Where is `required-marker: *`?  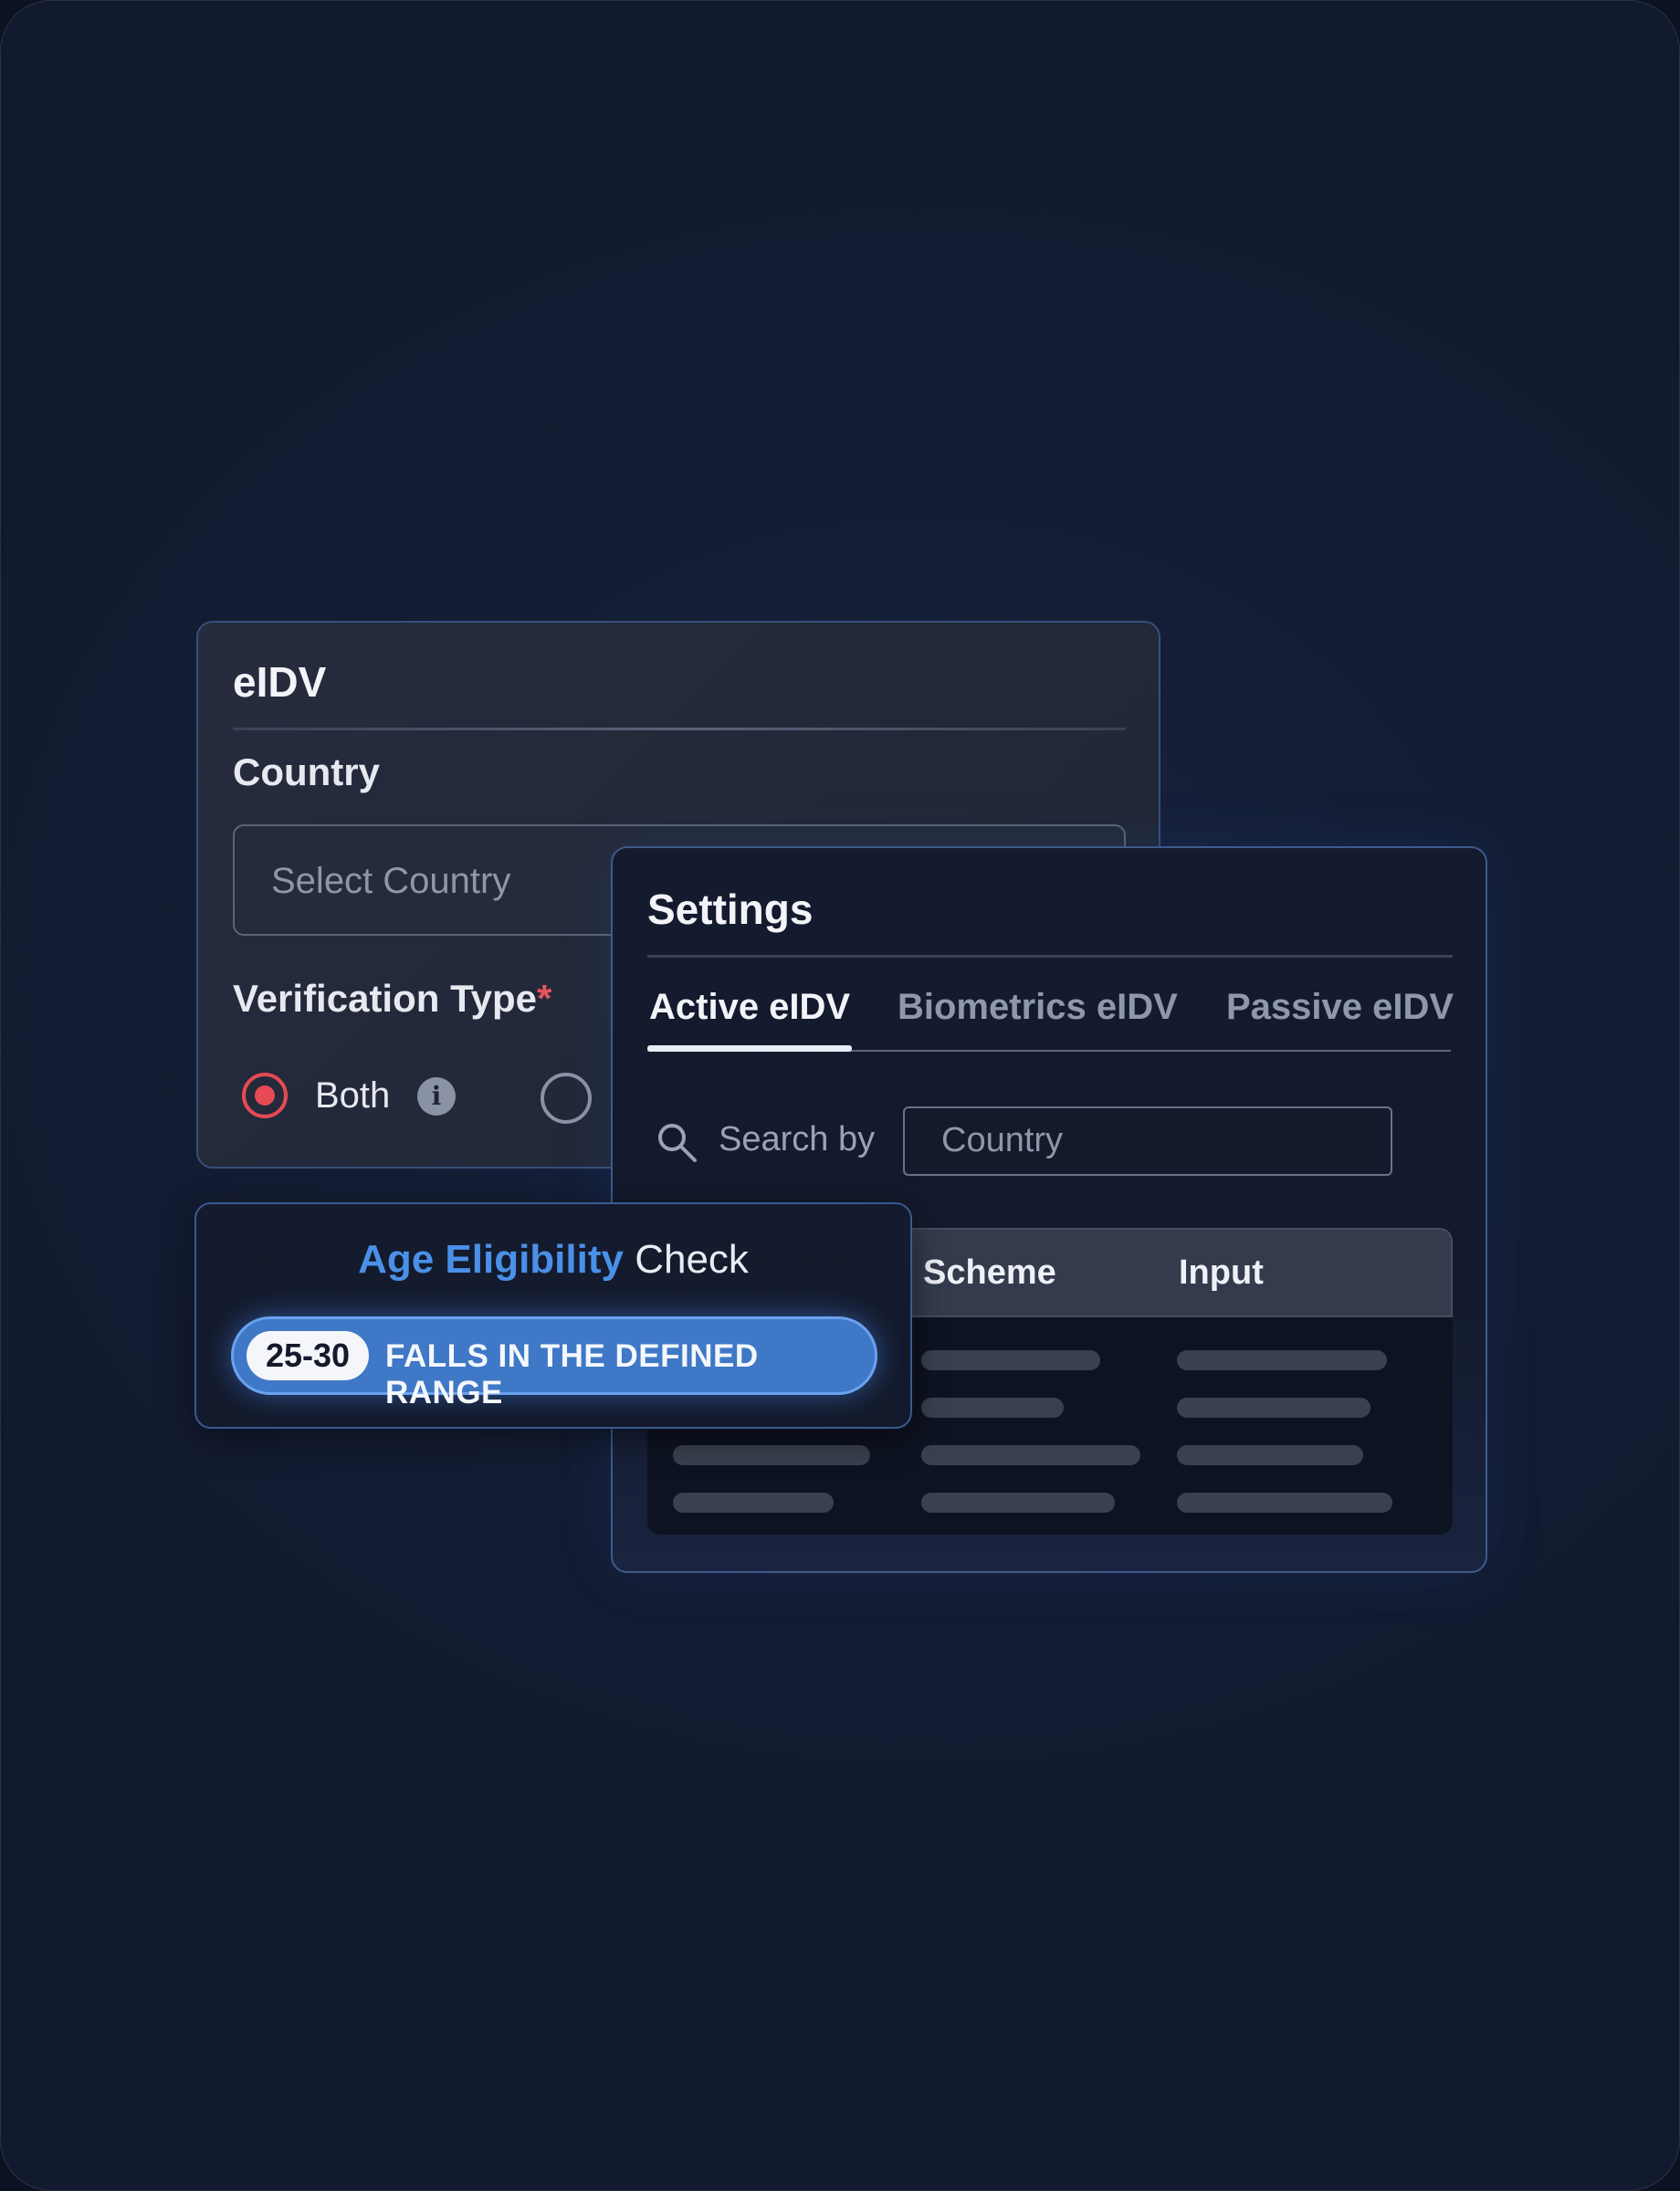 required-marker: * is located at coordinates (544, 998).